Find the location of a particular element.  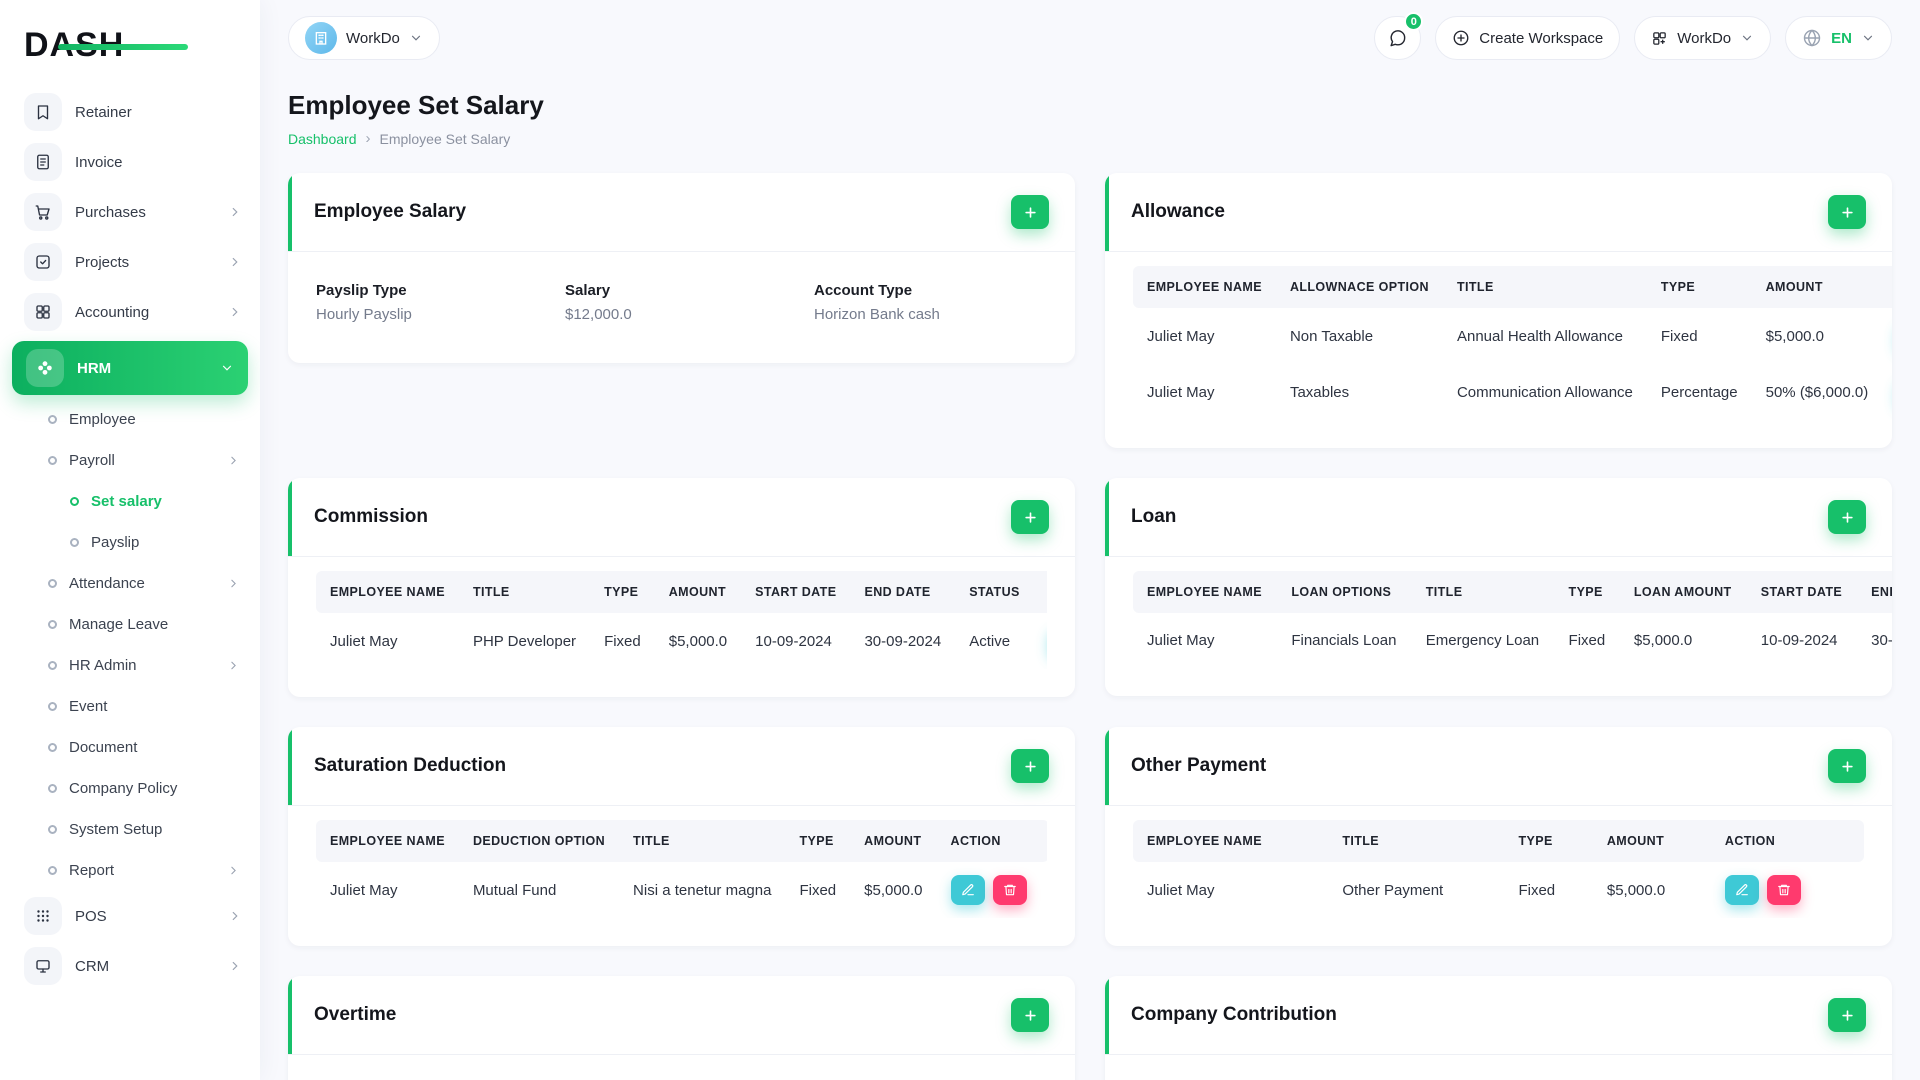

globe-icon is located at coordinates (1812, 38).